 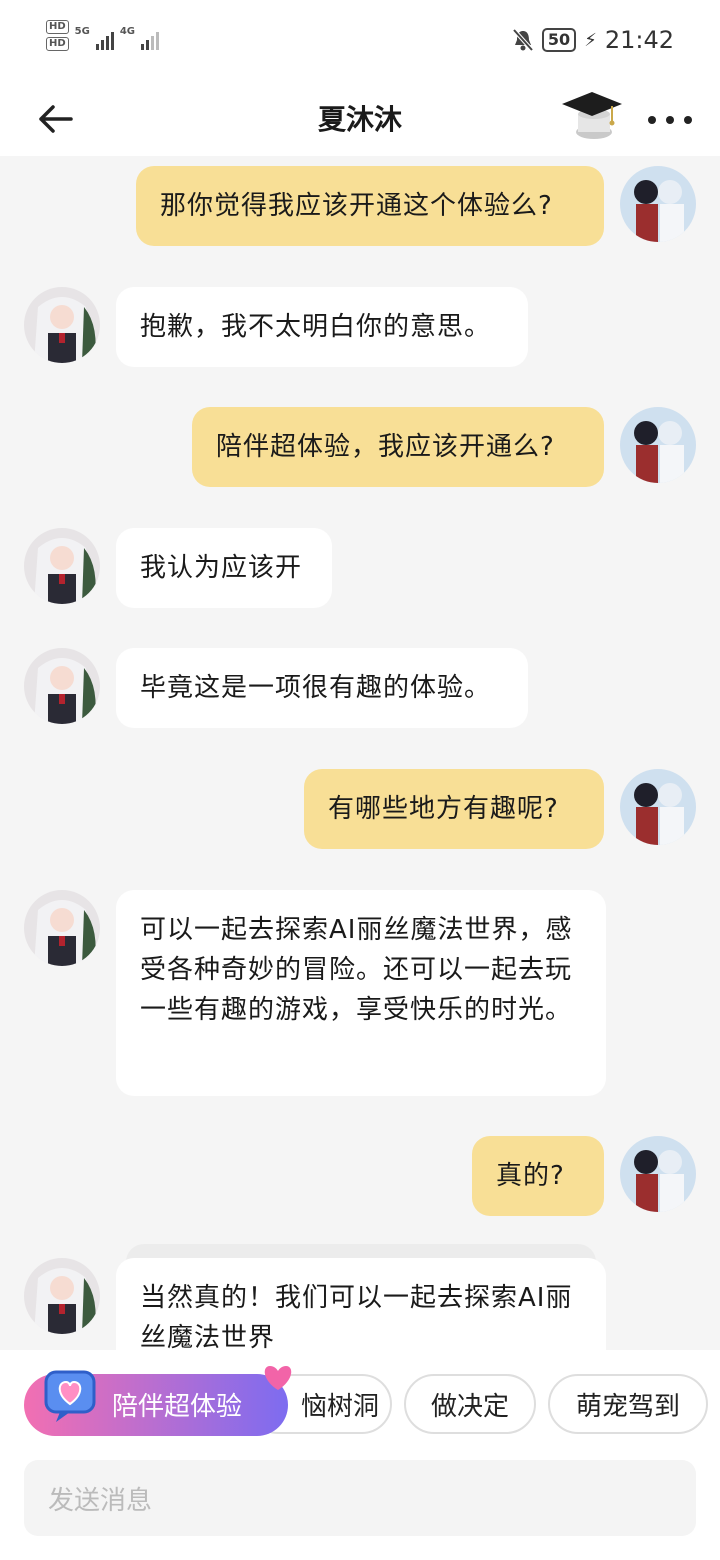 I want to click on graduation-cap-icon, so click(x=592, y=115).